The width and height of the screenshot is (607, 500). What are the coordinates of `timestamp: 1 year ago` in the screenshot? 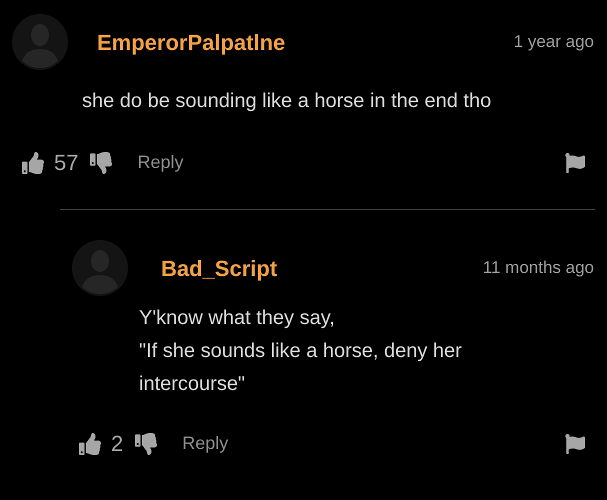 It's located at (554, 42).